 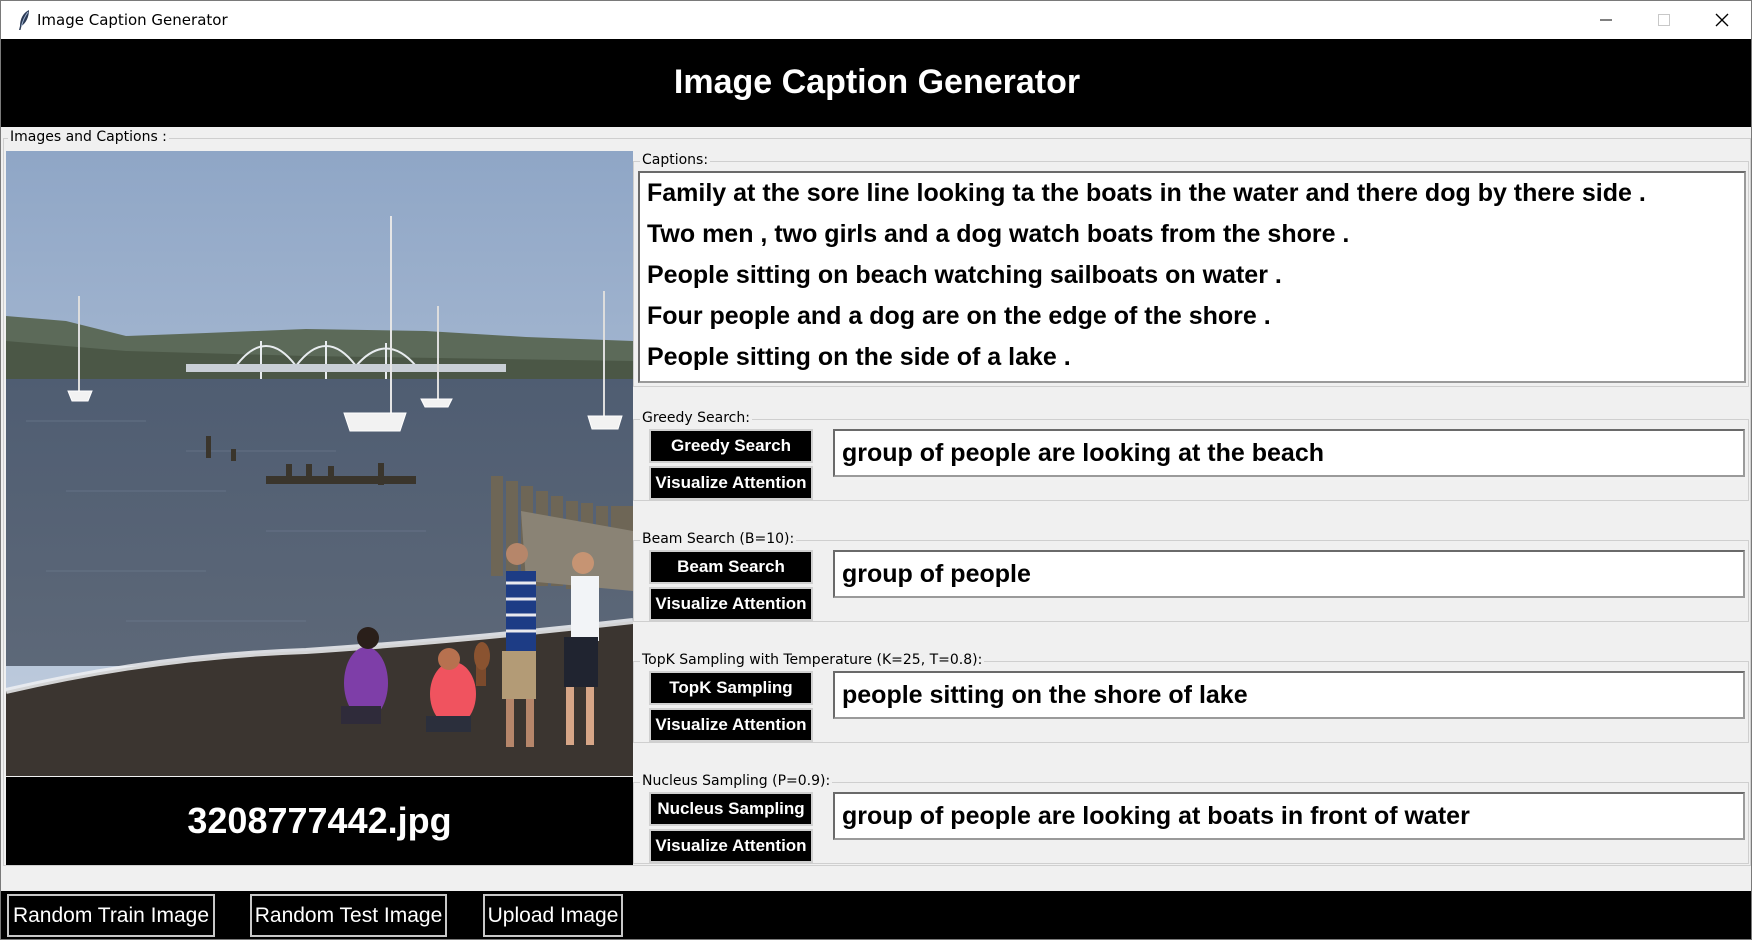 What do you see at coordinates (718, 539) in the screenshot?
I see `beam-search-label: Beam Search (B=10):` at bounding box center [718, 539].